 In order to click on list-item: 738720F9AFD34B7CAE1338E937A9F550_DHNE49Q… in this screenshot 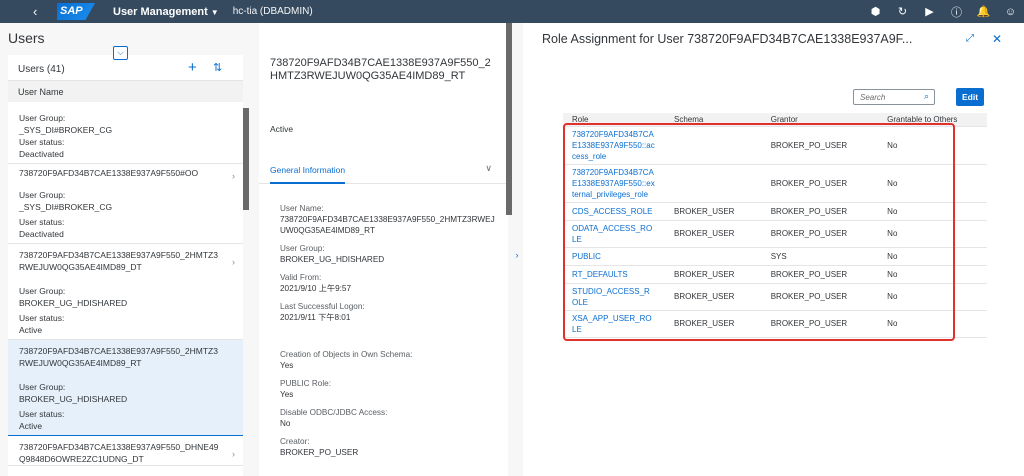, I will do `click(125, 451)`.